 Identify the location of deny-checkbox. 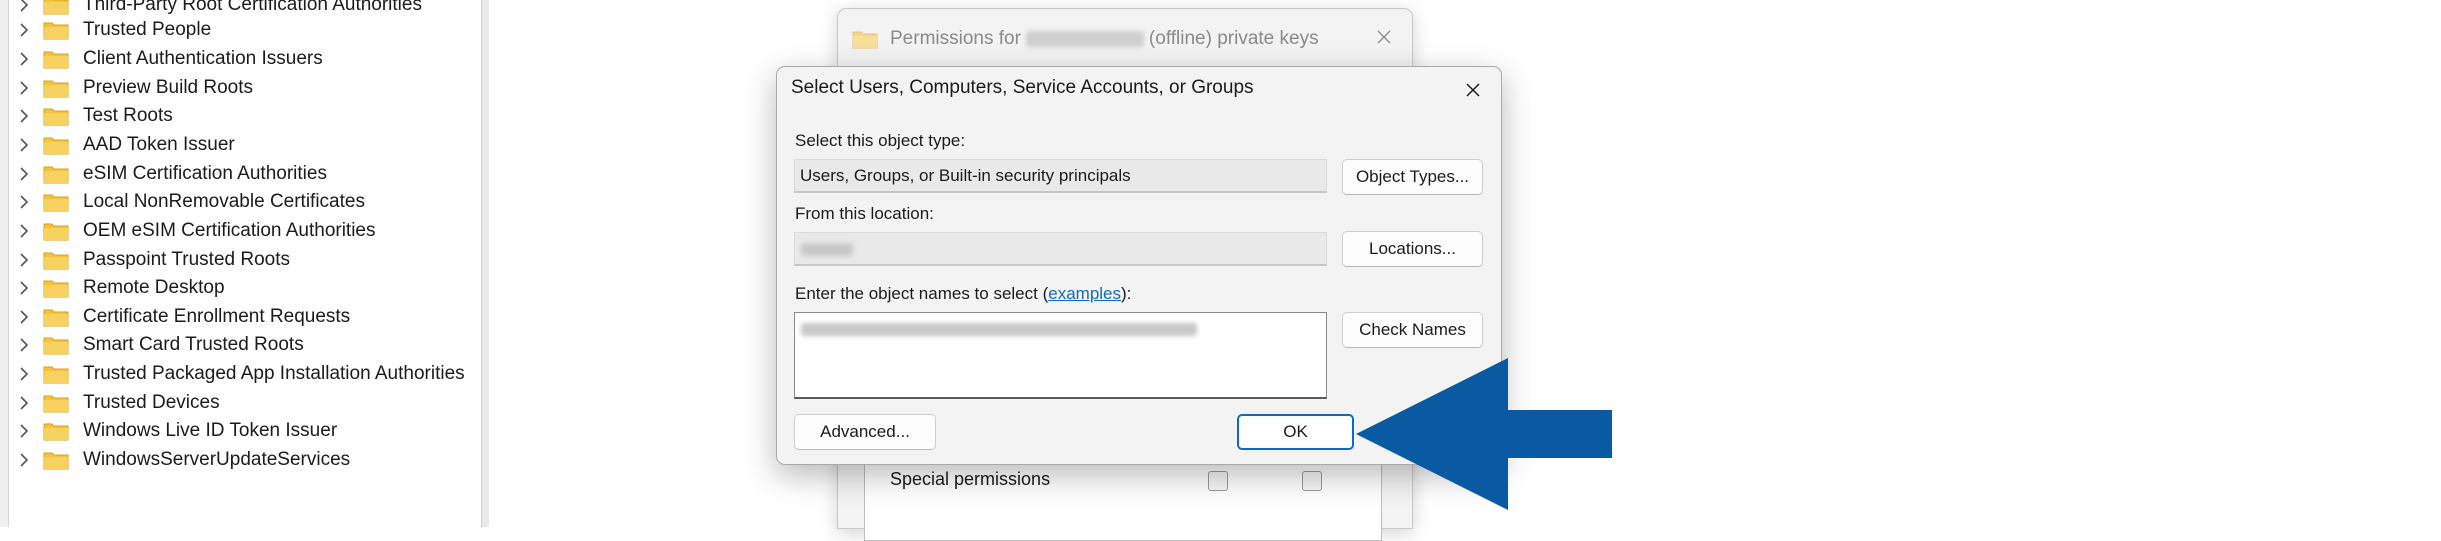
(1312, 481).